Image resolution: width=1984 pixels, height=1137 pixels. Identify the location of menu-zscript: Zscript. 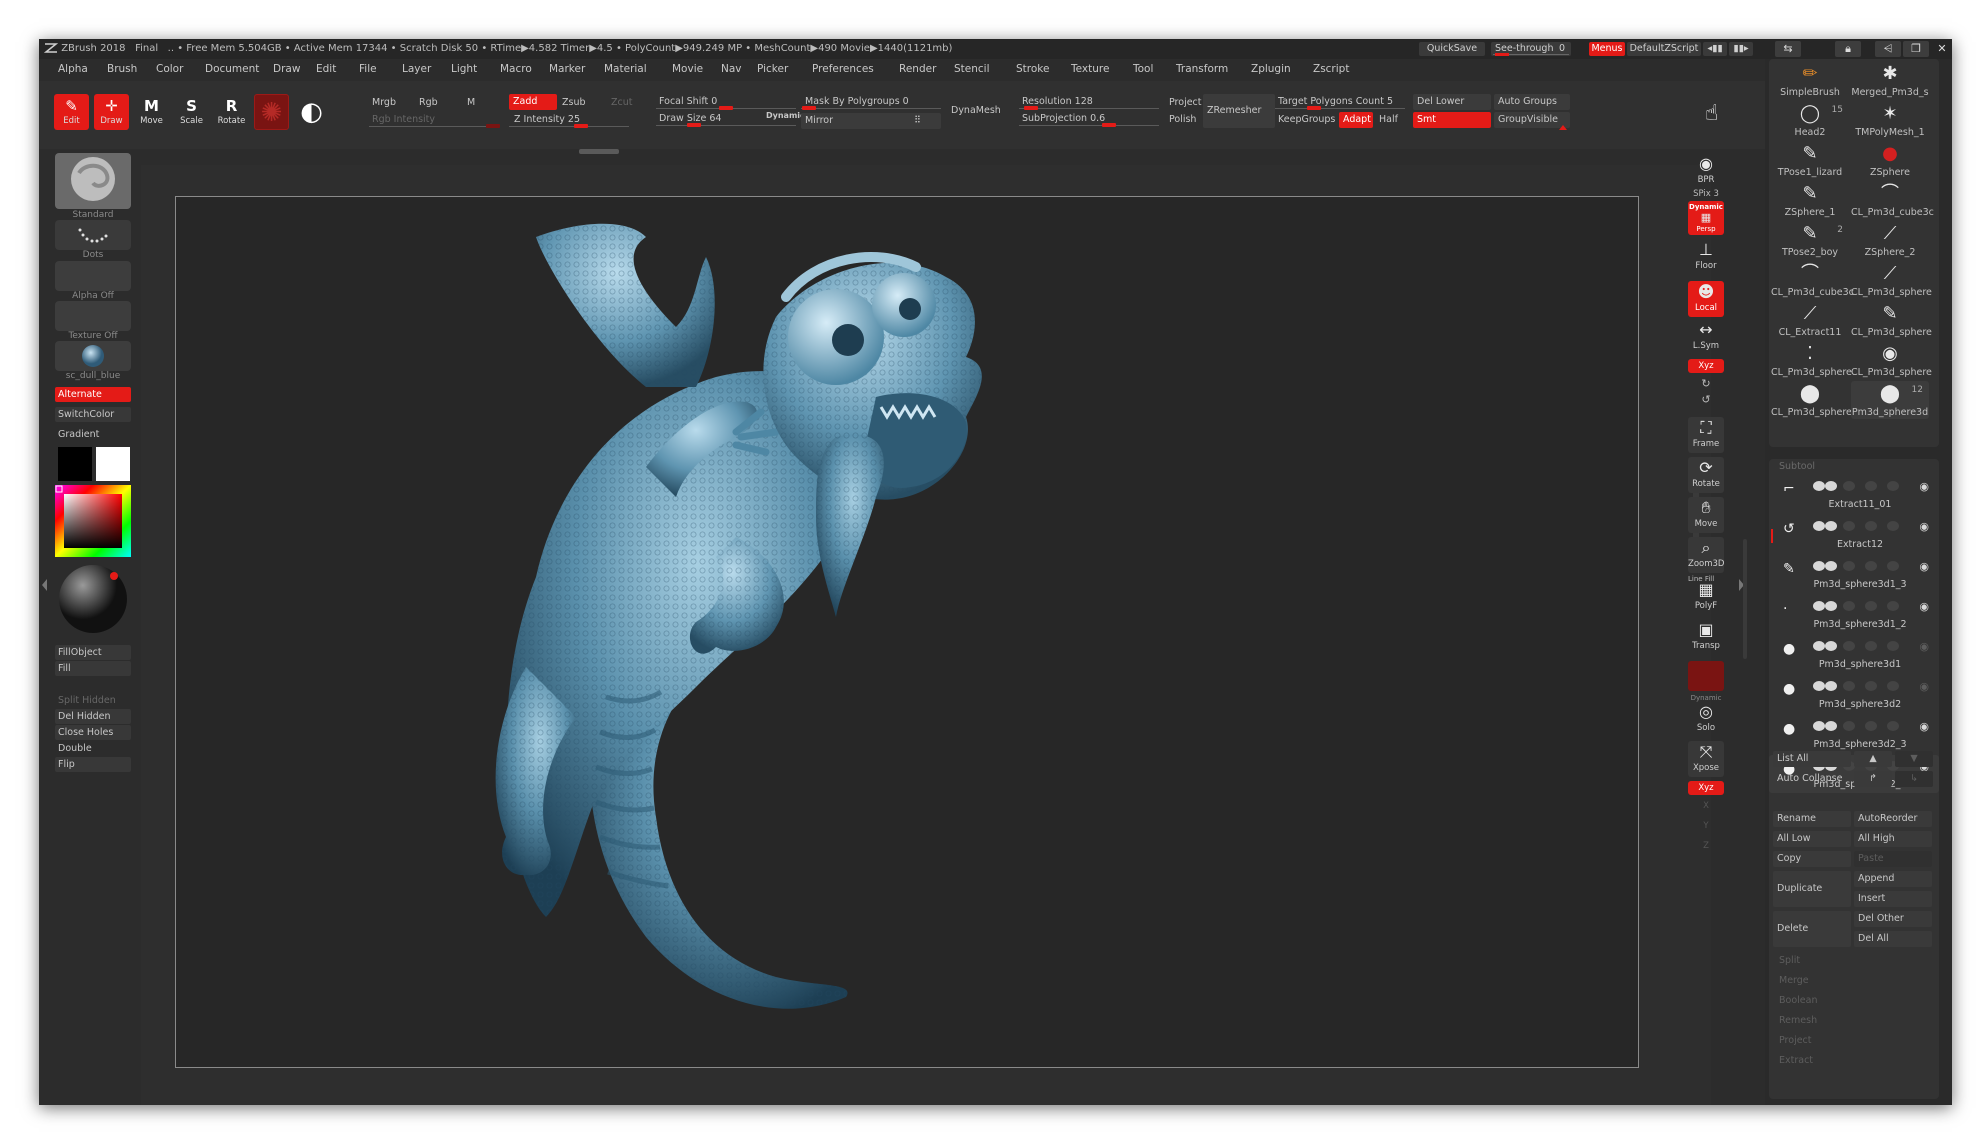
(1331, 69).